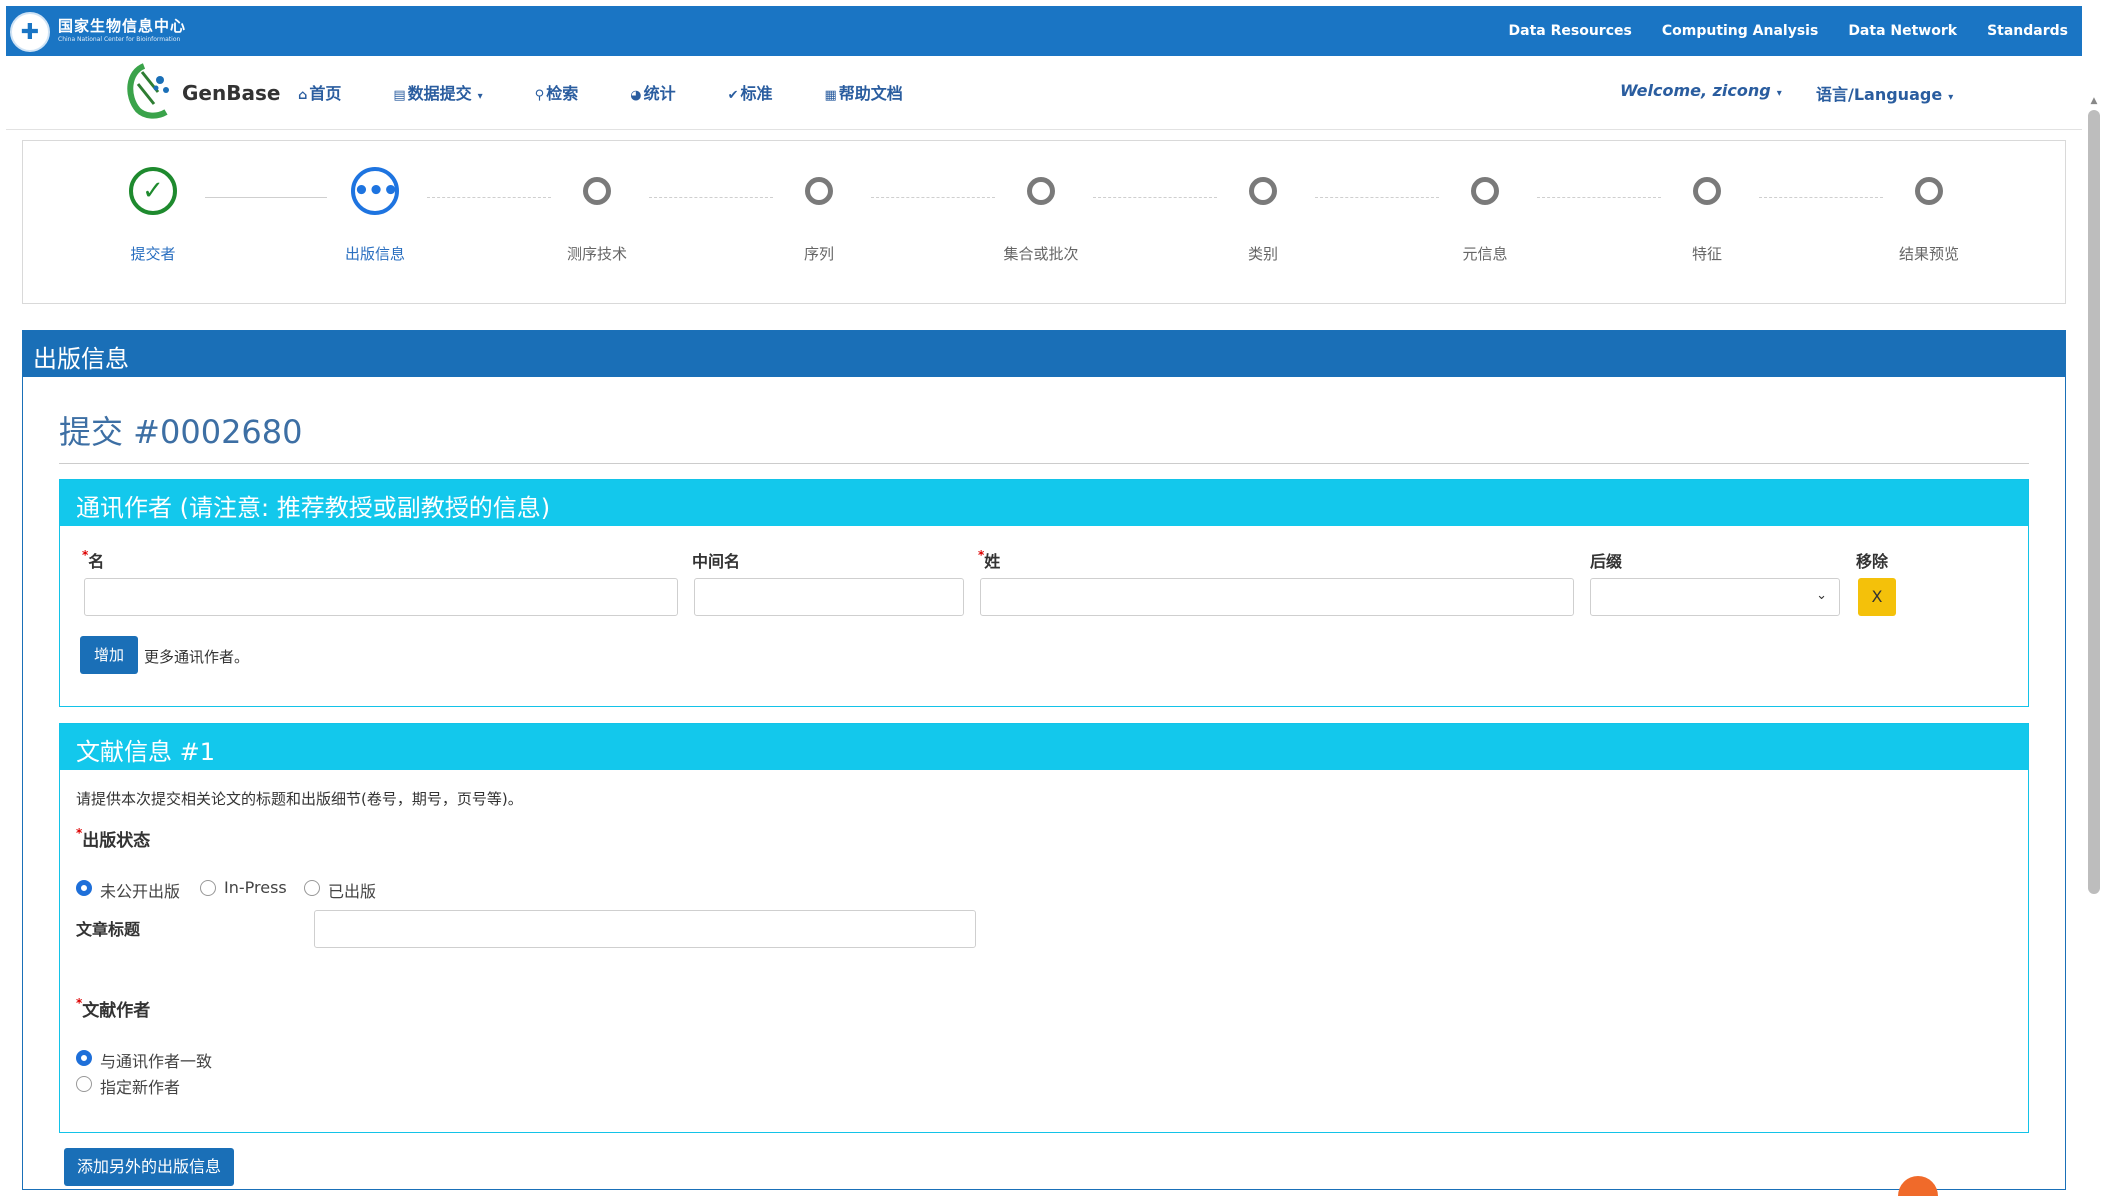  What do you see at coordinates (113, 838) in the screenshot?
I see `publication-status-label: *出版状态` at bounding box center [113, 838].